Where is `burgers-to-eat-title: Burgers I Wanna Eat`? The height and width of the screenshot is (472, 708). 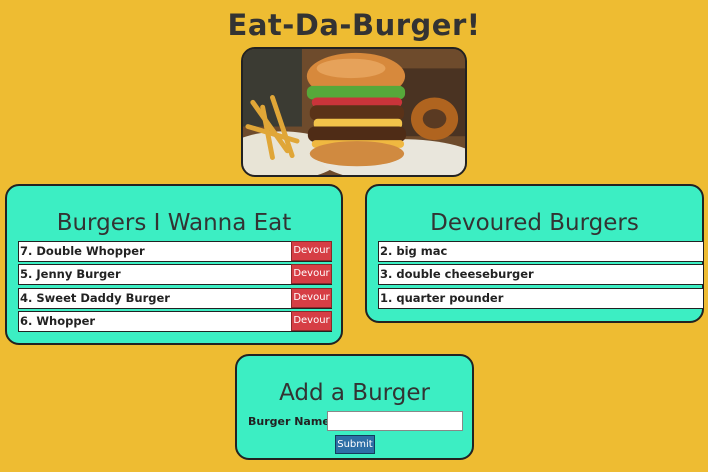 burgers-to-eat-title: Burgers I Wanna Eat is located at coordinates (174, 223).